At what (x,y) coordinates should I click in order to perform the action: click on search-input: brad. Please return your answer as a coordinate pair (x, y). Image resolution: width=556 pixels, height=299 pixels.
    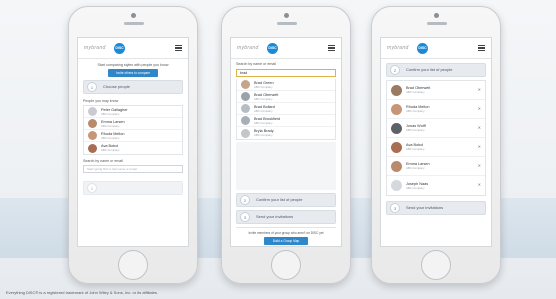
    Looking at the image, I should click on (286, 73).